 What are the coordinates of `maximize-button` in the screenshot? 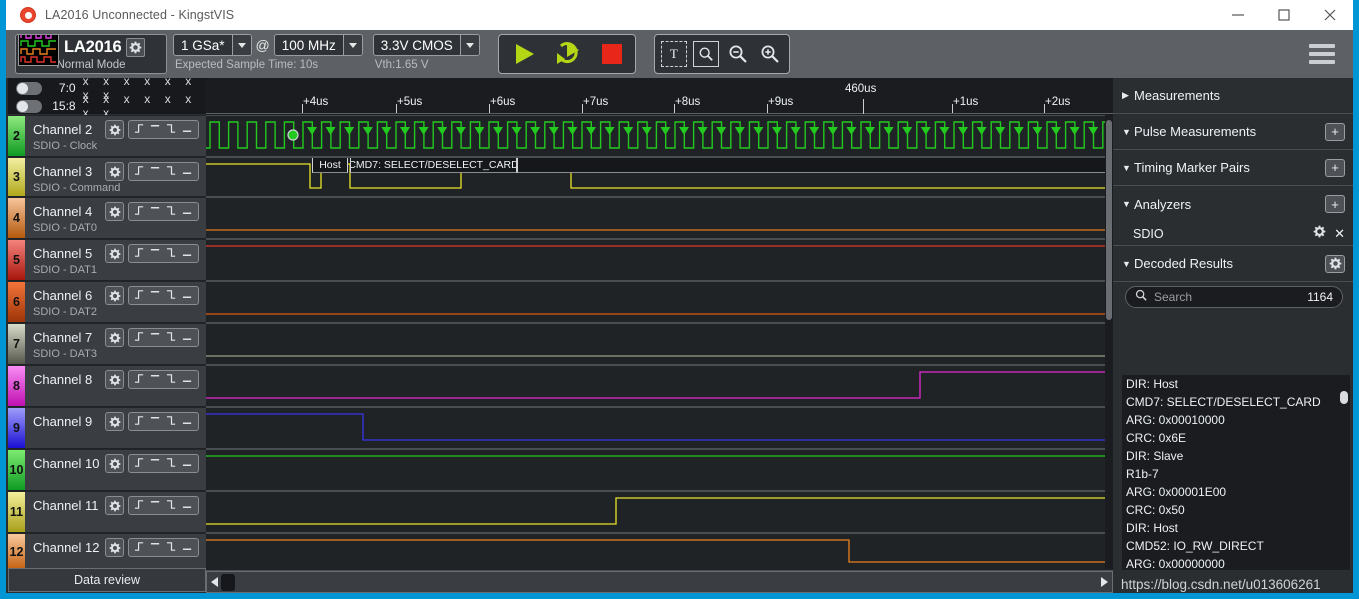 It's located at (1284, 15).